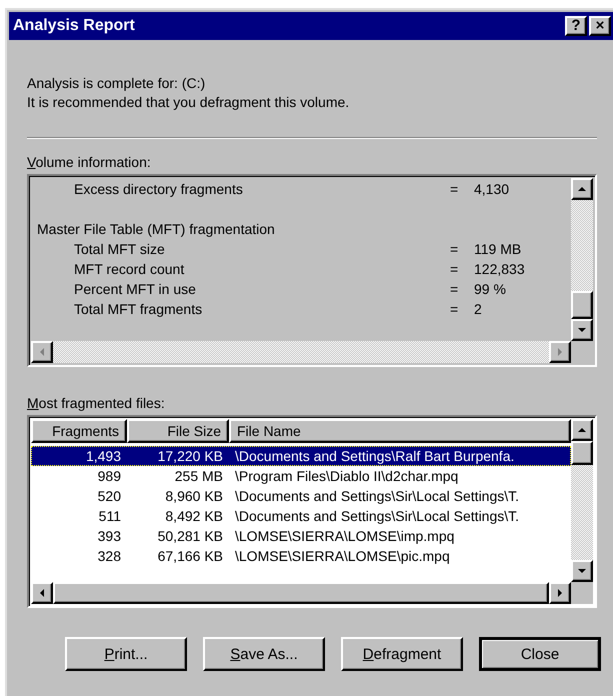 The image size is (613, 696). Describe the element at coordinates (129, 269) in the screenshot. I see `info-label: MFT record count` at that location.